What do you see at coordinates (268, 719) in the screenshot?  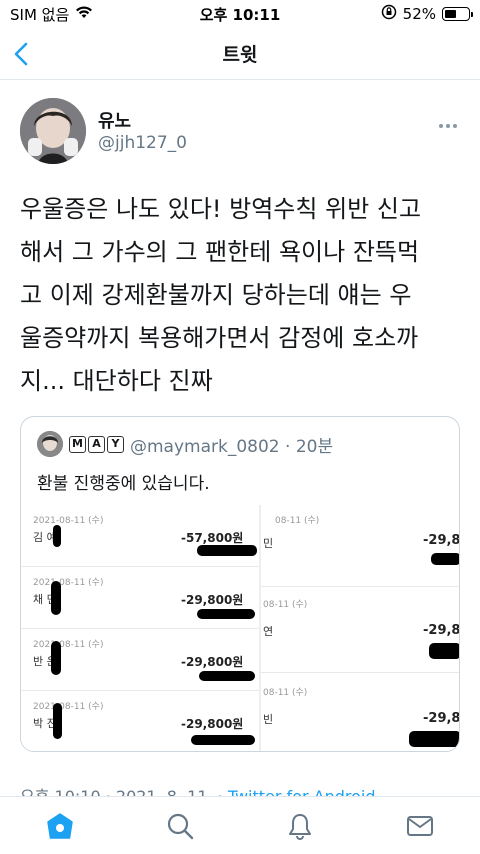 I see `payment-name: 빈` at bounding box center [268, 719].